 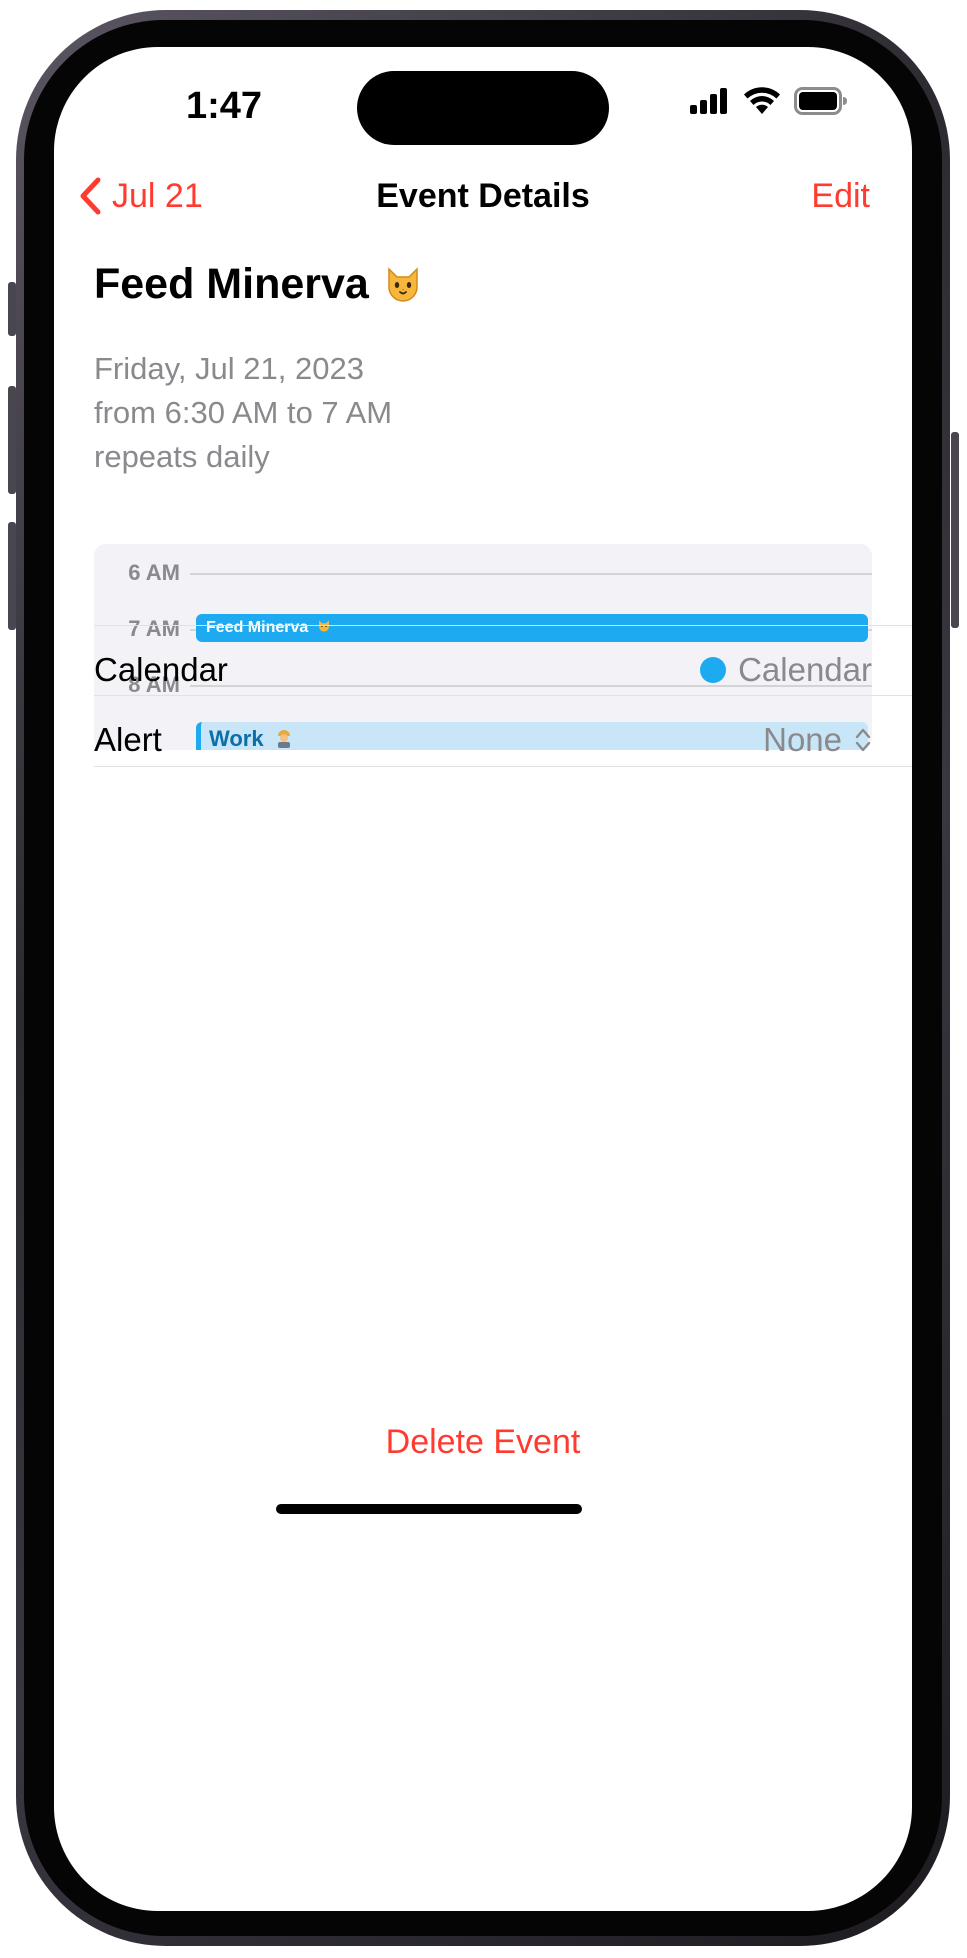 What do you see at coordinates (90, 196) in the screenshot?
I see `chevron-left-icon` at bounding box center [90, 196].